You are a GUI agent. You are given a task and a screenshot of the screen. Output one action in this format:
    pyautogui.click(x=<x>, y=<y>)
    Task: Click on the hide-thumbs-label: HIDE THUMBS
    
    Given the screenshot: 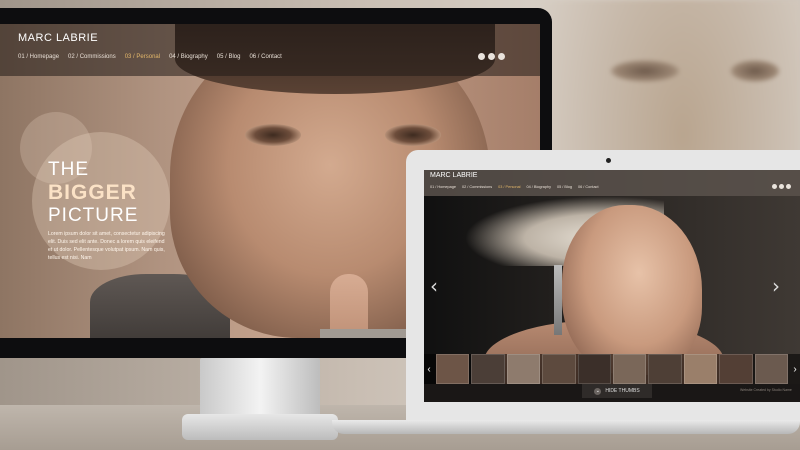 What is the action you would take?
    pyautogui.click(x=622, y=391)
    